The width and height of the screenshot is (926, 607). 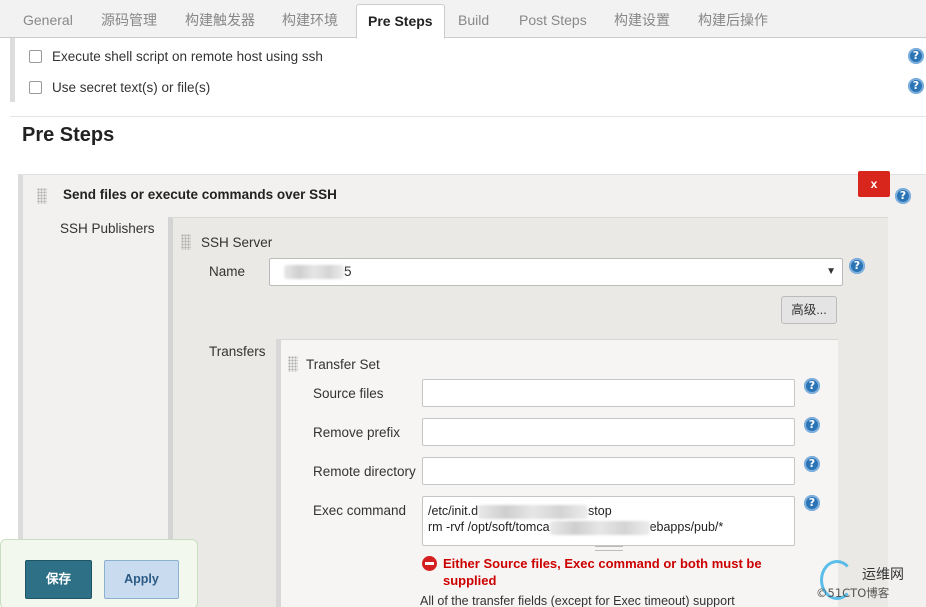 What do you see at coordinates (473, 19) in the screenshot?
I see `tab-build: Build` at bounding box center [473, 19].